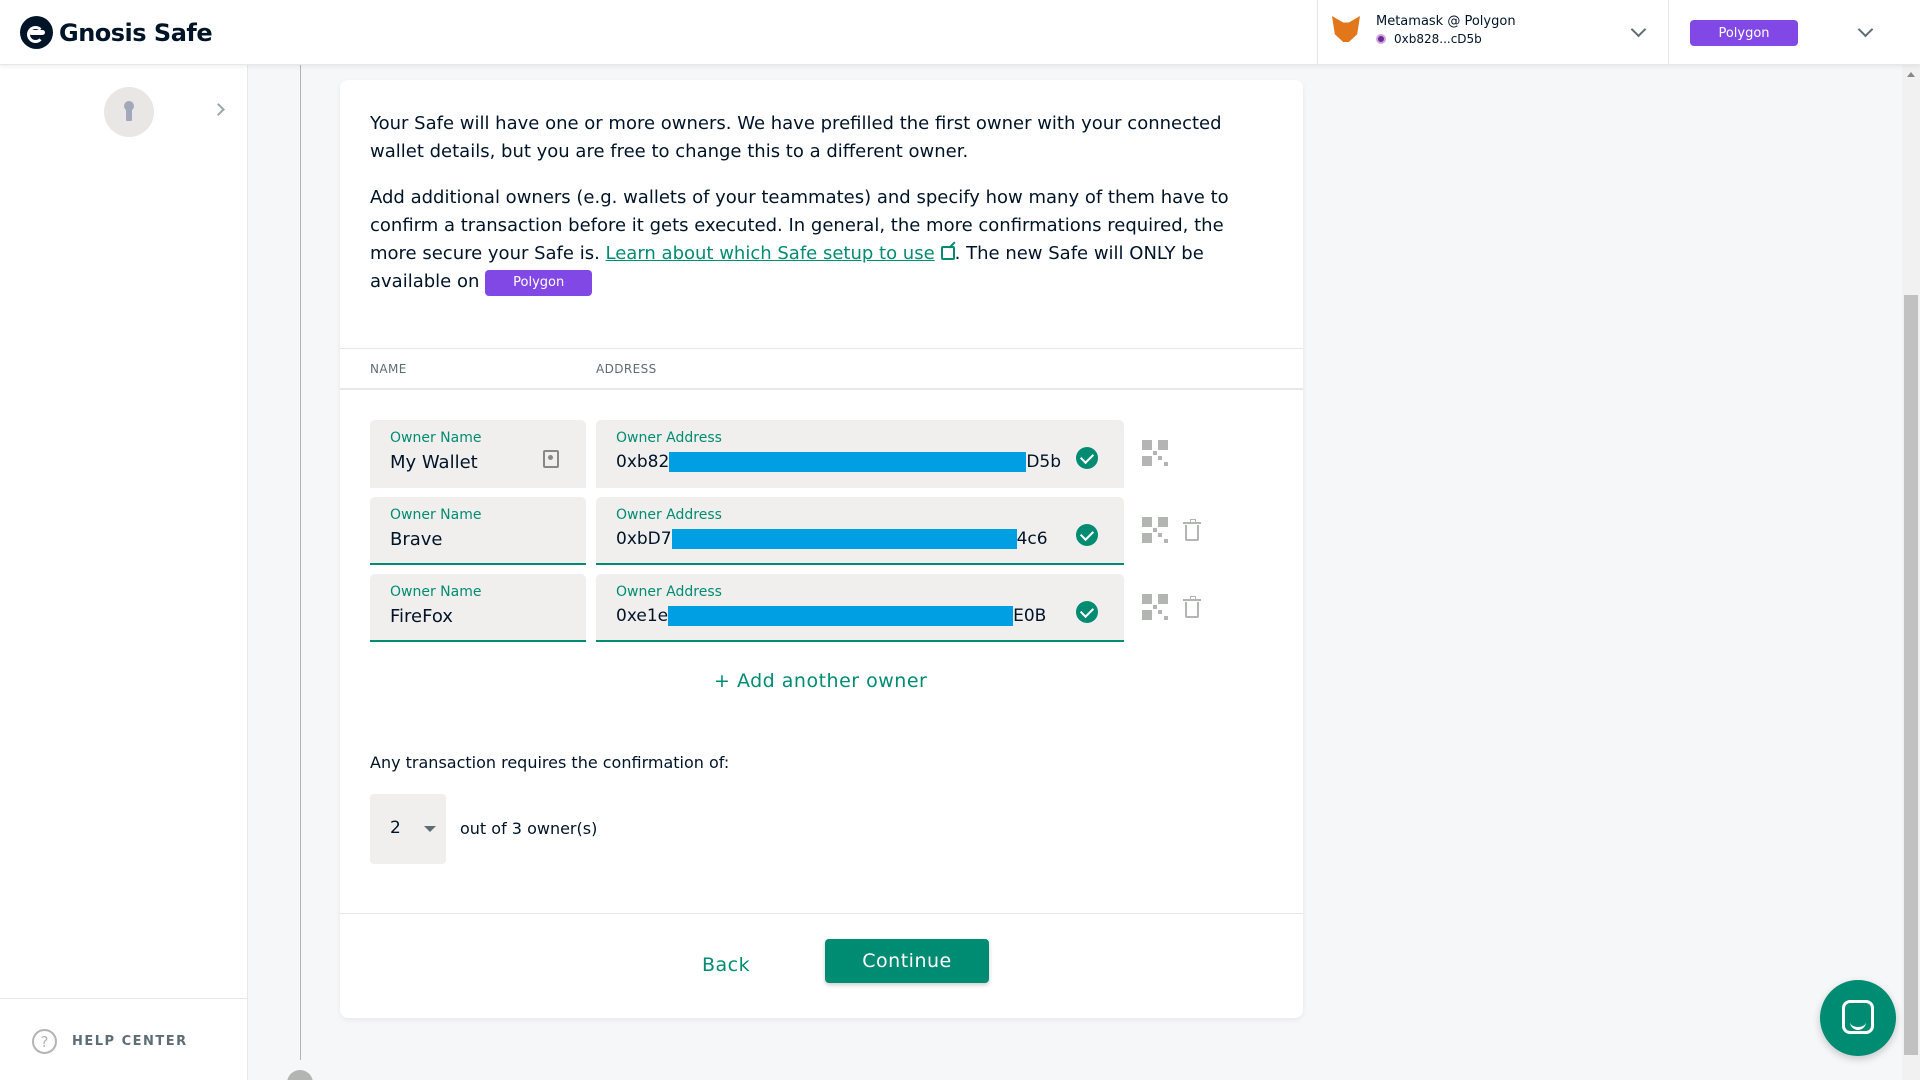  I want to click on column-header-name: NAME, so click(388, 369).